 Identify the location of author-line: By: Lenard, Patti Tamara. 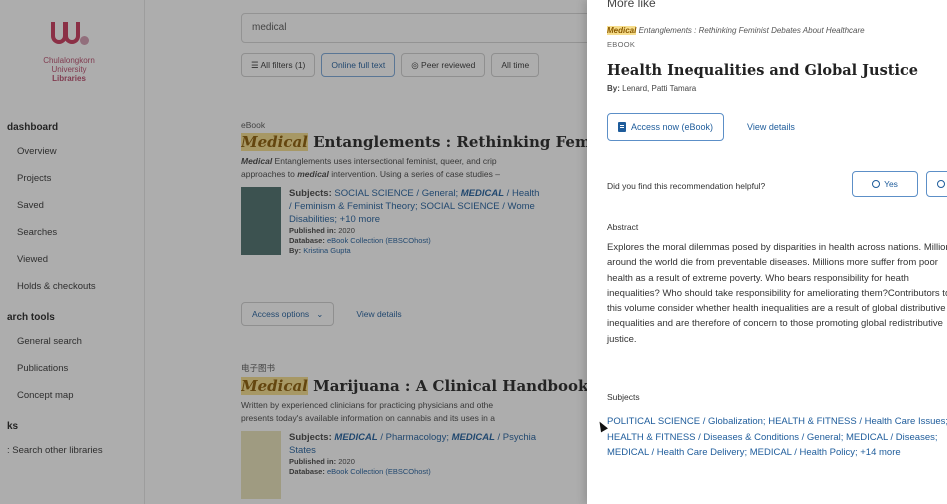
(651, 88).